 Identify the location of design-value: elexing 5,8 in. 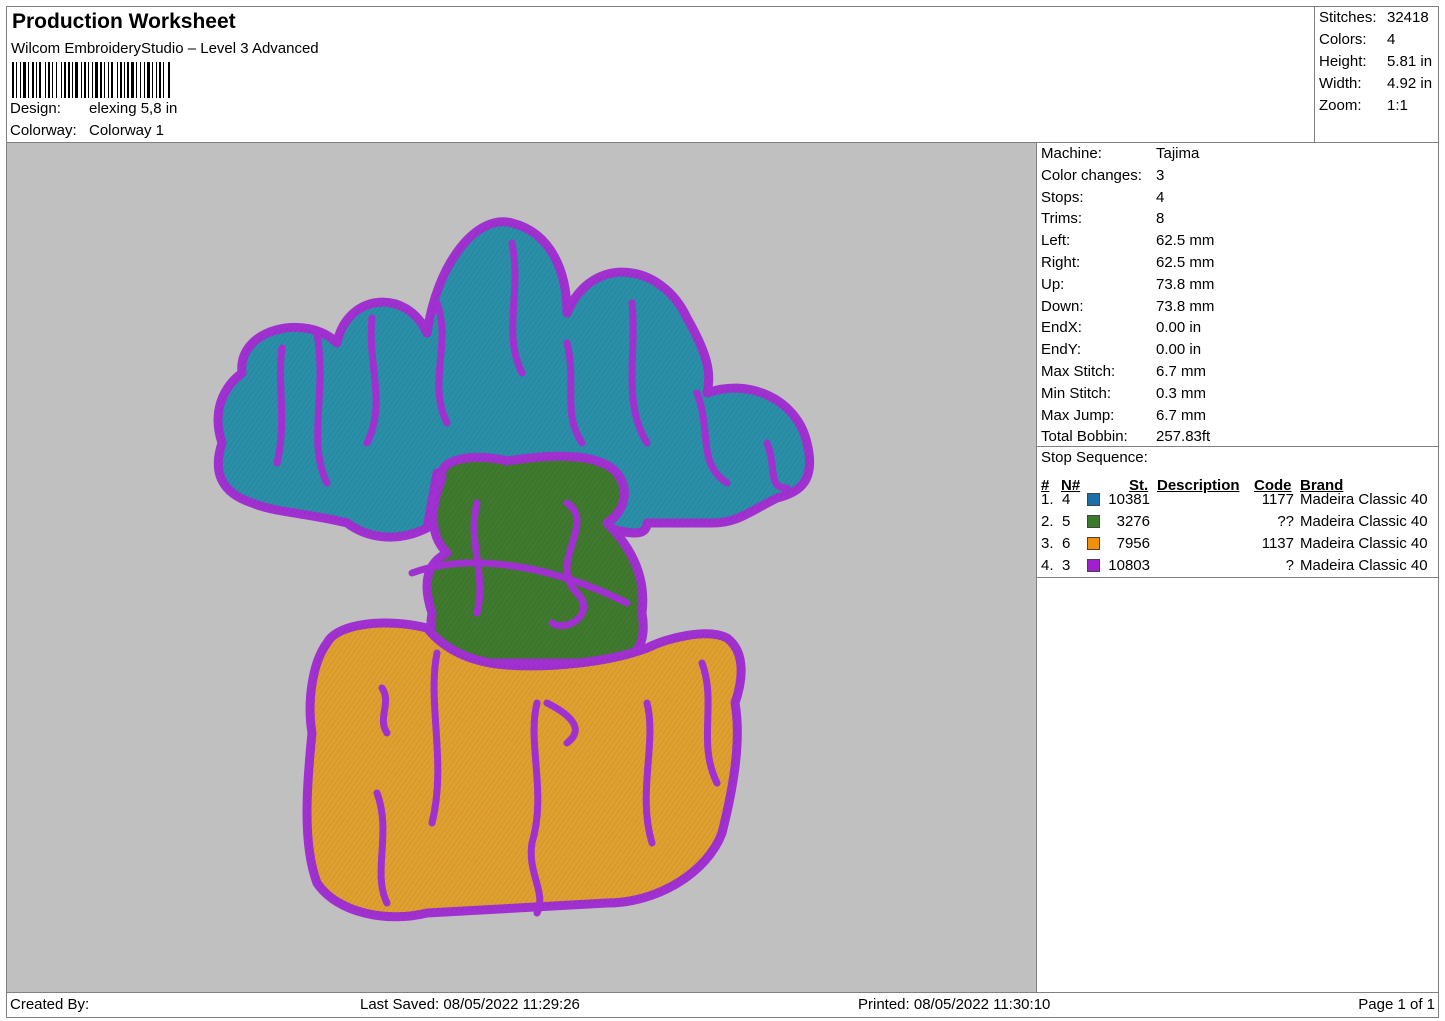
(133, 108).